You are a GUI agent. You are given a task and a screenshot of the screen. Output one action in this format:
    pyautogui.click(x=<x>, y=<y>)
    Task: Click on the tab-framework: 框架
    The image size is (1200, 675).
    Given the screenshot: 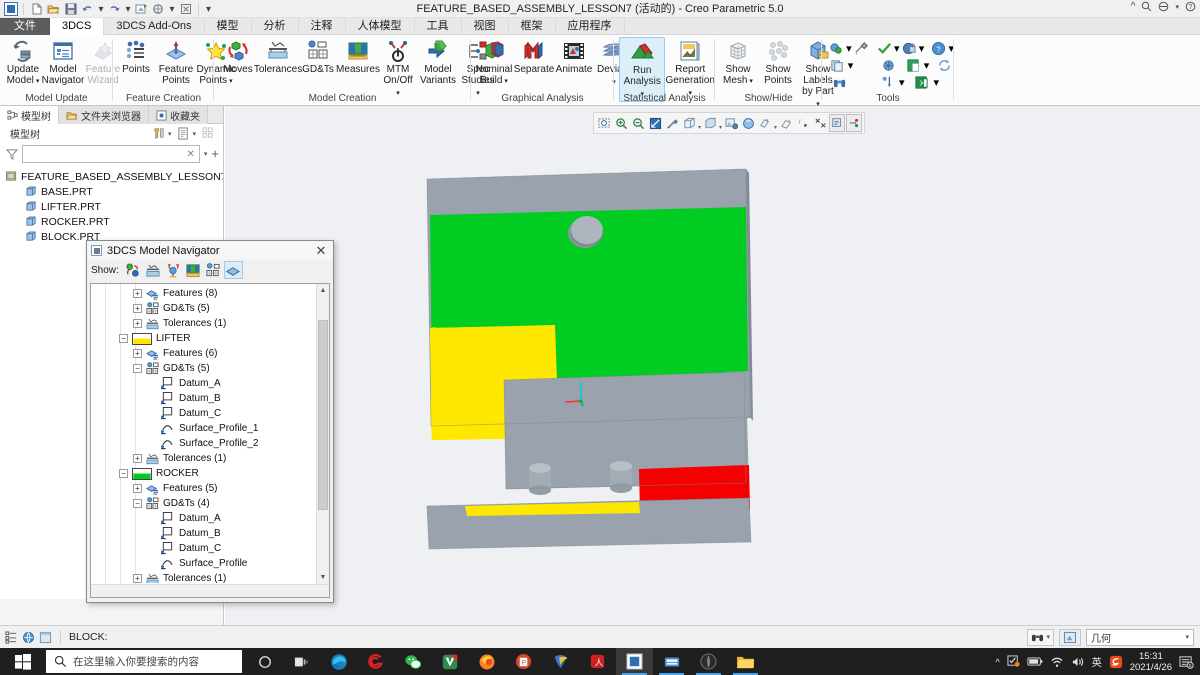 What is the action you would take?
    pyautogui.click(x=532, y=26)
    